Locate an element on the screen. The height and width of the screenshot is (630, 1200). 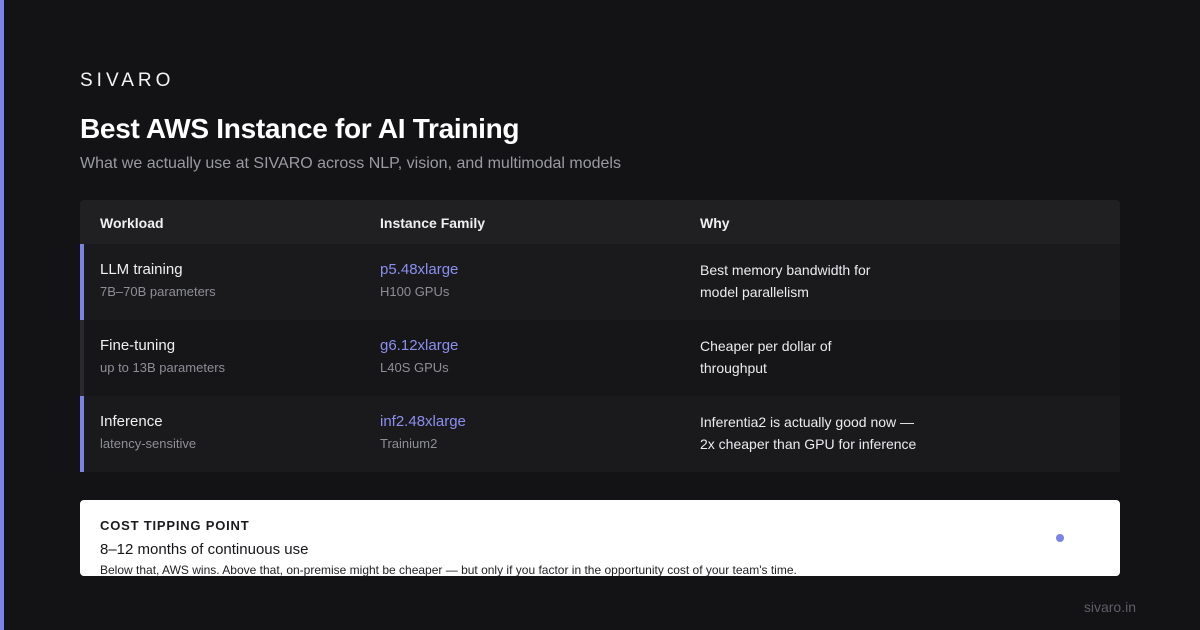
table-header: Workload Instance Family Why is located at coordinates (600, 222).